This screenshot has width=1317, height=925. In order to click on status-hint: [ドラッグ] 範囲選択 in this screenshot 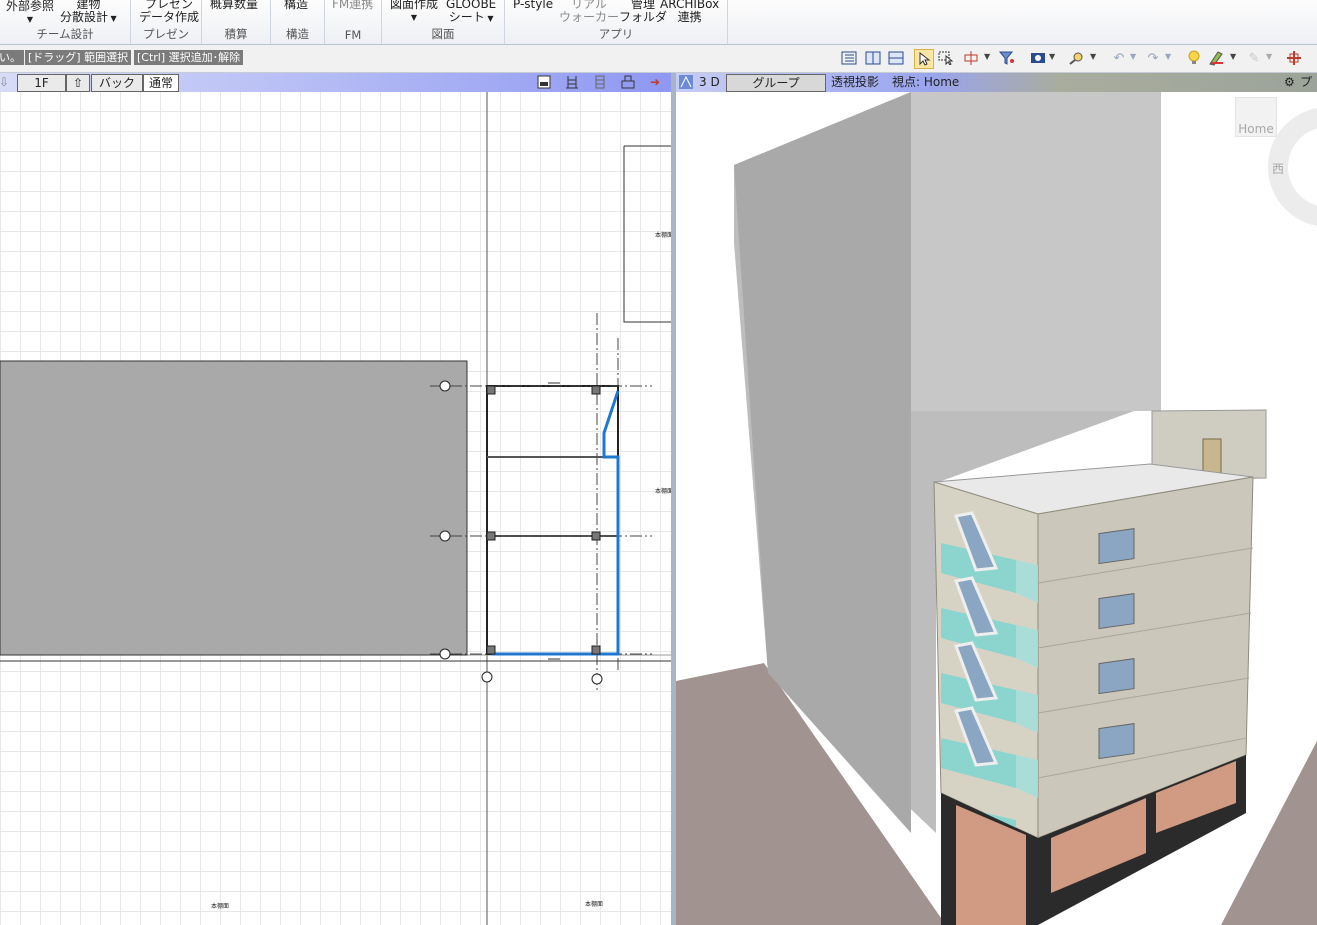, I will do `click(78, 57)`.